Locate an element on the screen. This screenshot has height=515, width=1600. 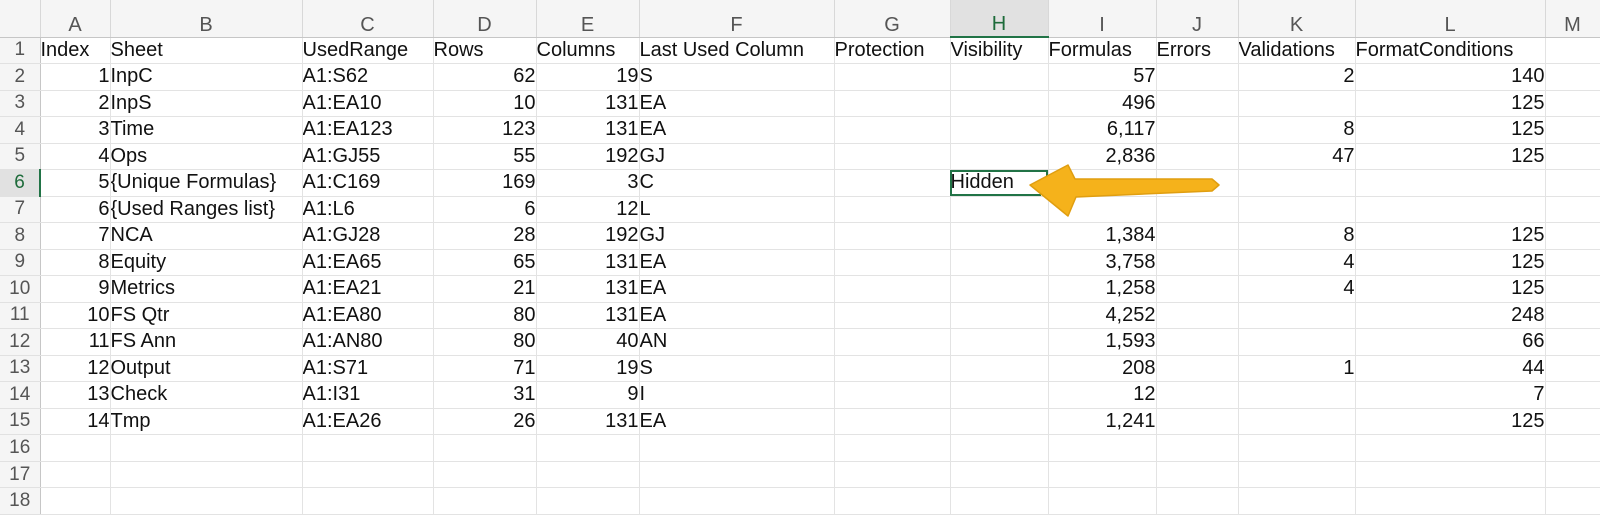
cell-D6: 169 is located at coordinates (485, 183).